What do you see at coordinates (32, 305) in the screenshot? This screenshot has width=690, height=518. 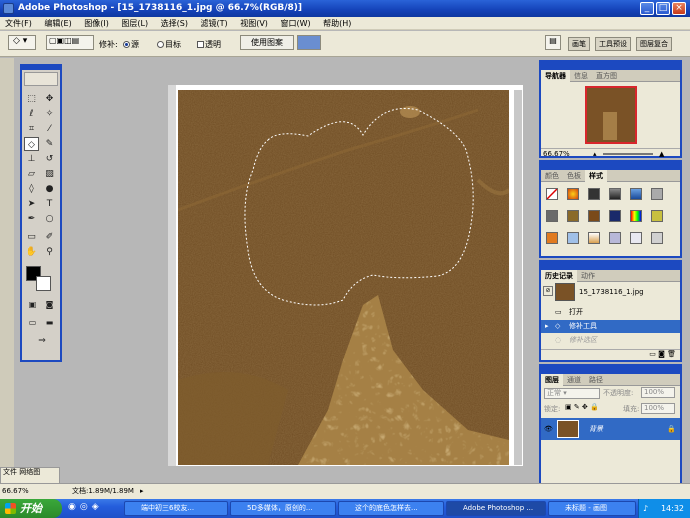 I see `standard-mode-icon: ▣` at bounding box center [32, 305].